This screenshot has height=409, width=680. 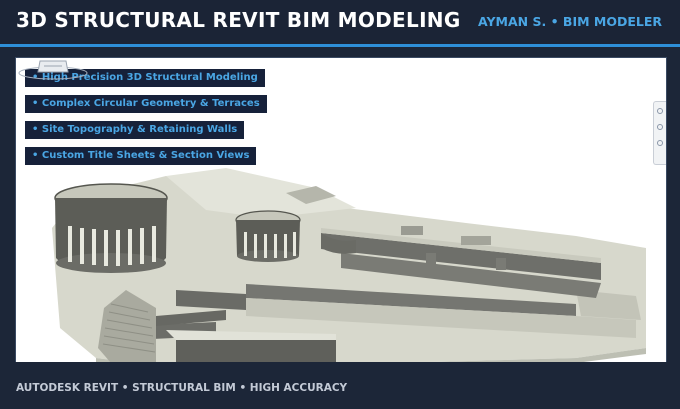 I want to click on feature-tag-circular-geometry: • Complex Circular Geometry & Terraces, so click(x=146, y=104).